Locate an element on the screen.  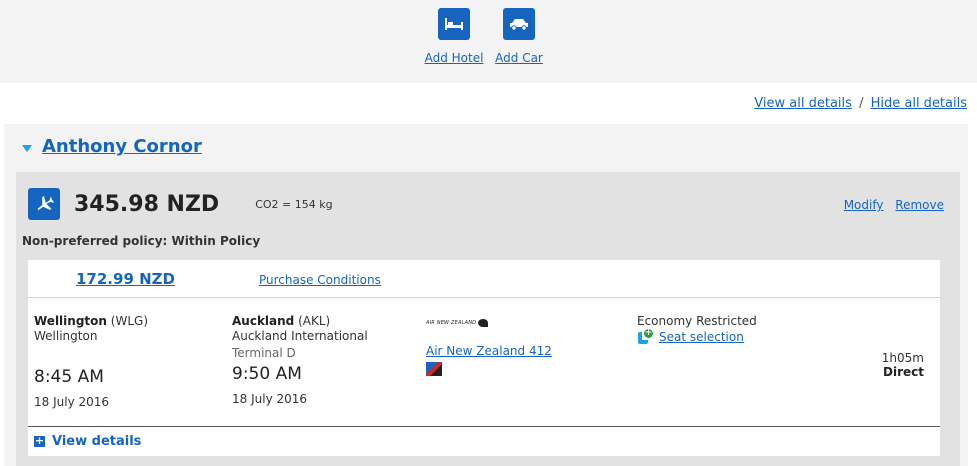
view-details-toggle: + View details is located at coordinates (484, 441).